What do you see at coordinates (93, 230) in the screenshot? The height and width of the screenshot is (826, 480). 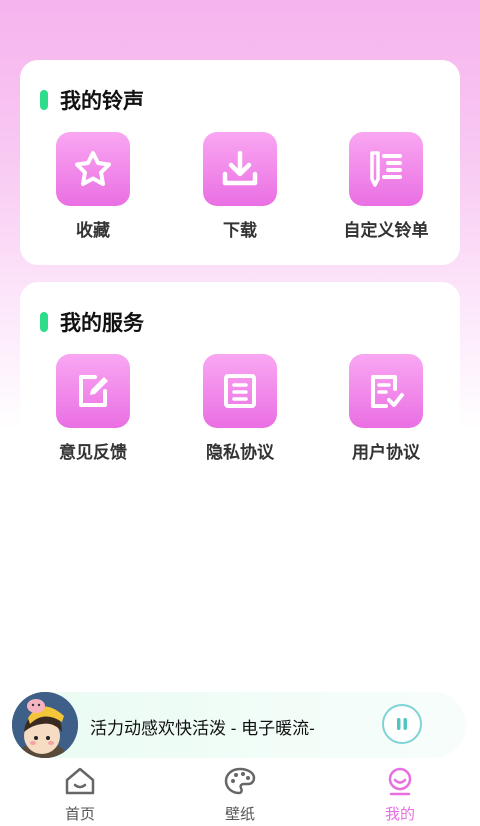 I see `favorites-label: 收藏` at bounding box center [93, 230].